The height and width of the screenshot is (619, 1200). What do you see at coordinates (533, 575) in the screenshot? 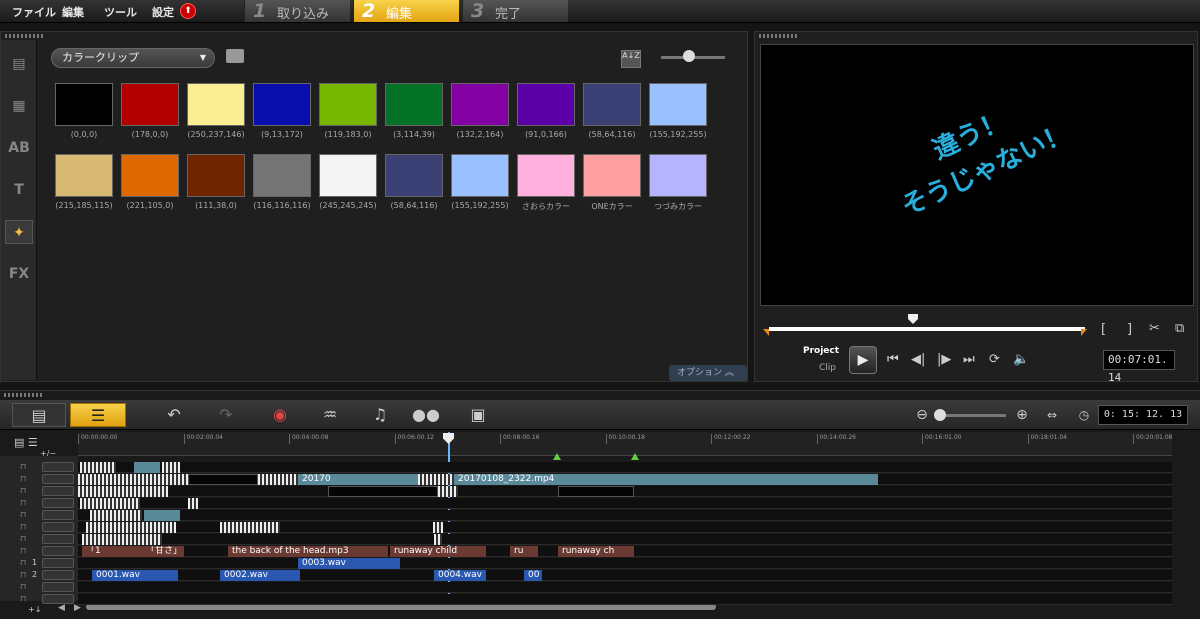
I see `timeline-clip: 00` at bounding box center [533, 575].